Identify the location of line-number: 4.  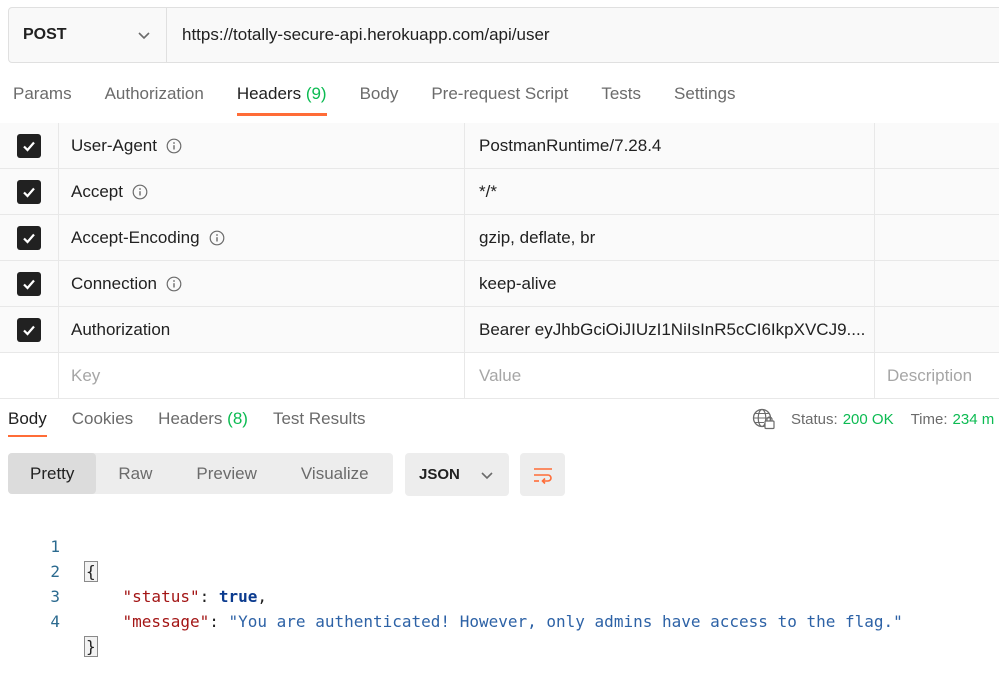
(55, 621).